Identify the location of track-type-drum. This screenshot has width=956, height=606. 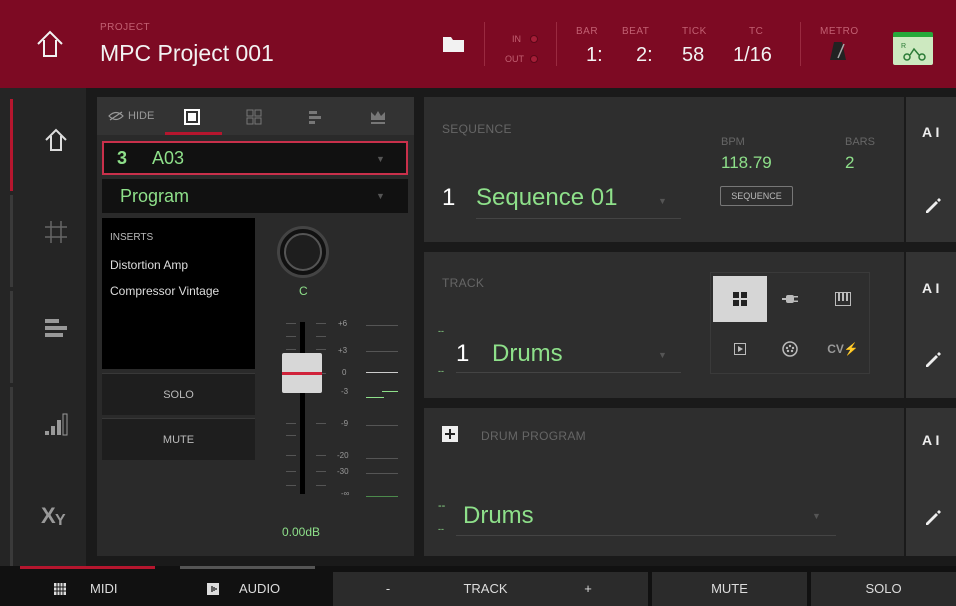
(740, 299).